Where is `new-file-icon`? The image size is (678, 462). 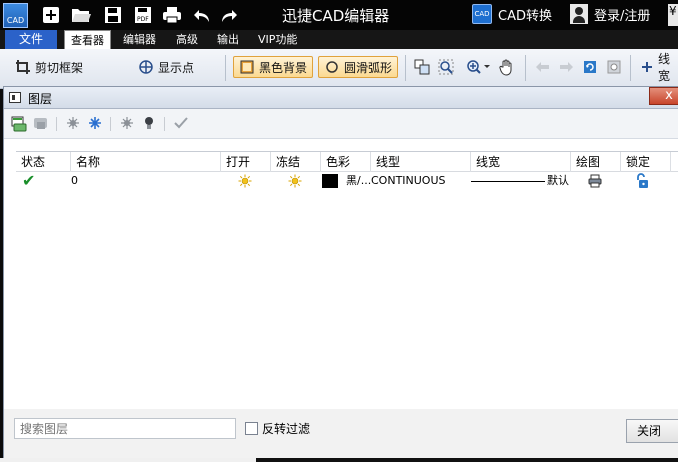
new-file-icon is located at coordinates (51, 15).